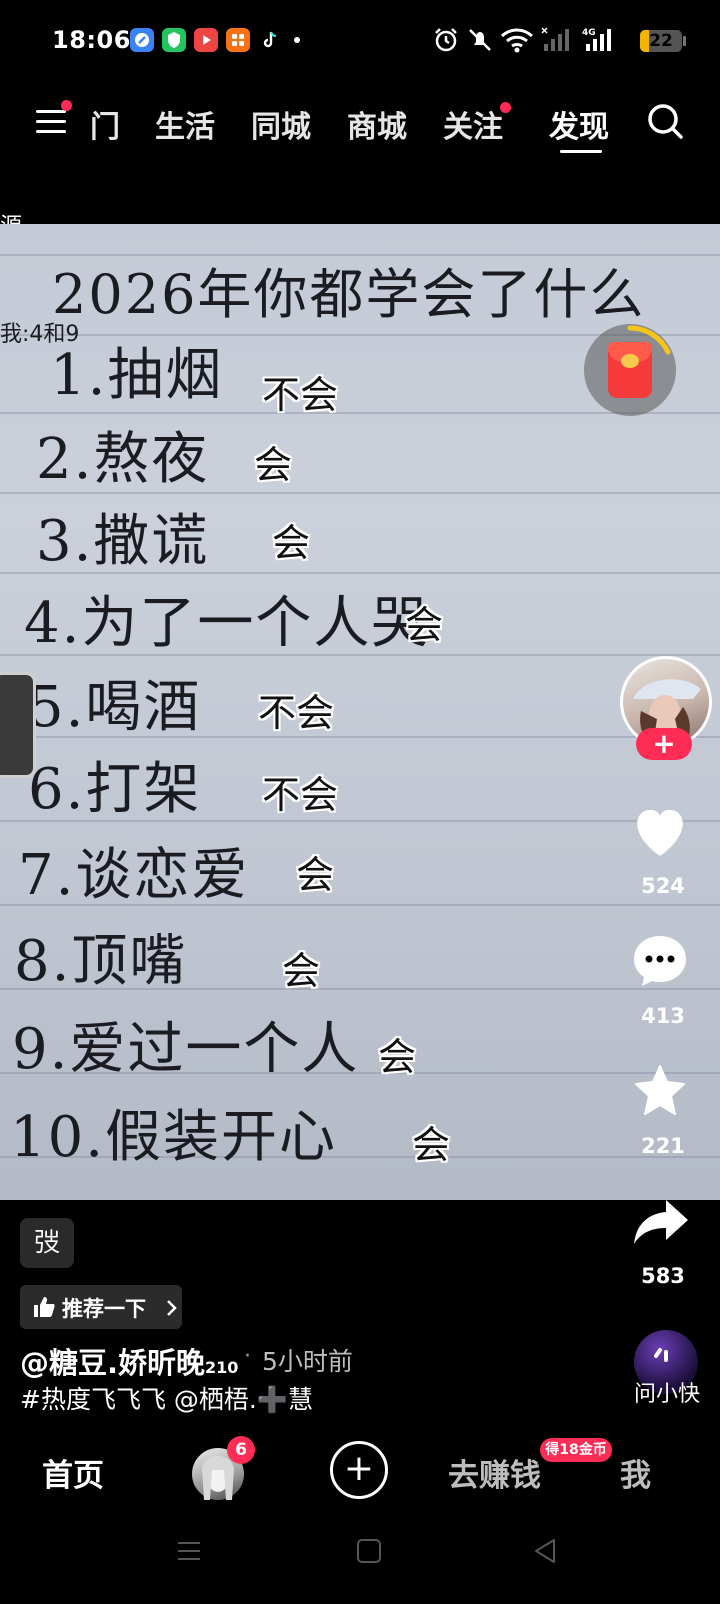 Image resolution: width=720 pixels, height=1604 pixels. Describe the element at coordinates (576, 1450) in the screenshot. I see `earn-badge: 得18金币` at that location.